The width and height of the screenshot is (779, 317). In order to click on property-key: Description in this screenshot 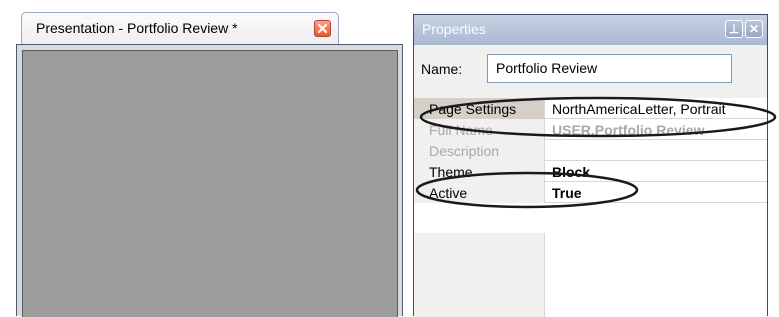, I will do `click(464, 151)`.